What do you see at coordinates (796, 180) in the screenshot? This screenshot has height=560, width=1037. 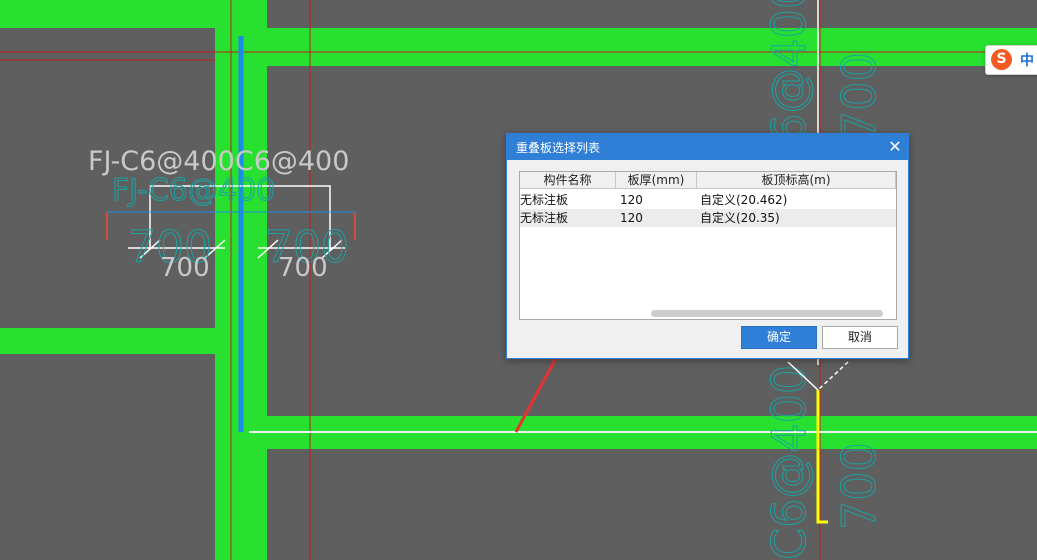 I see `column-header-elevation: 板顶标高(m)` at bounding box center [796, 180].